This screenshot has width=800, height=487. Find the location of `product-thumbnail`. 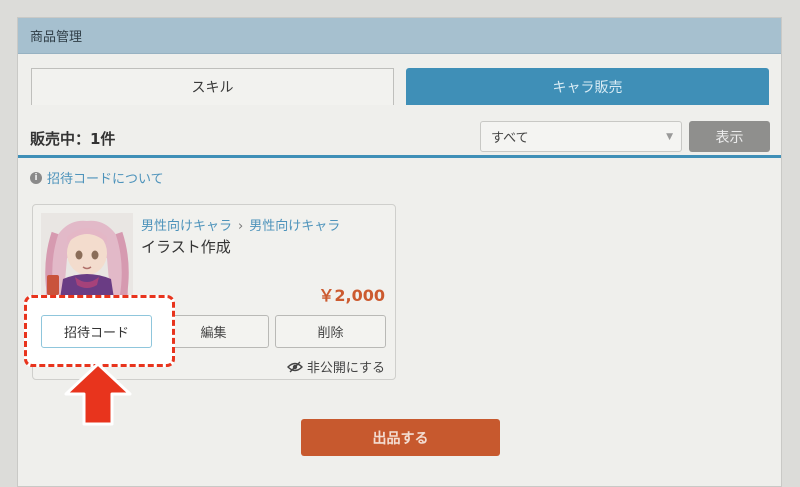

product-thumbnail is located at coordinates (87, 259).